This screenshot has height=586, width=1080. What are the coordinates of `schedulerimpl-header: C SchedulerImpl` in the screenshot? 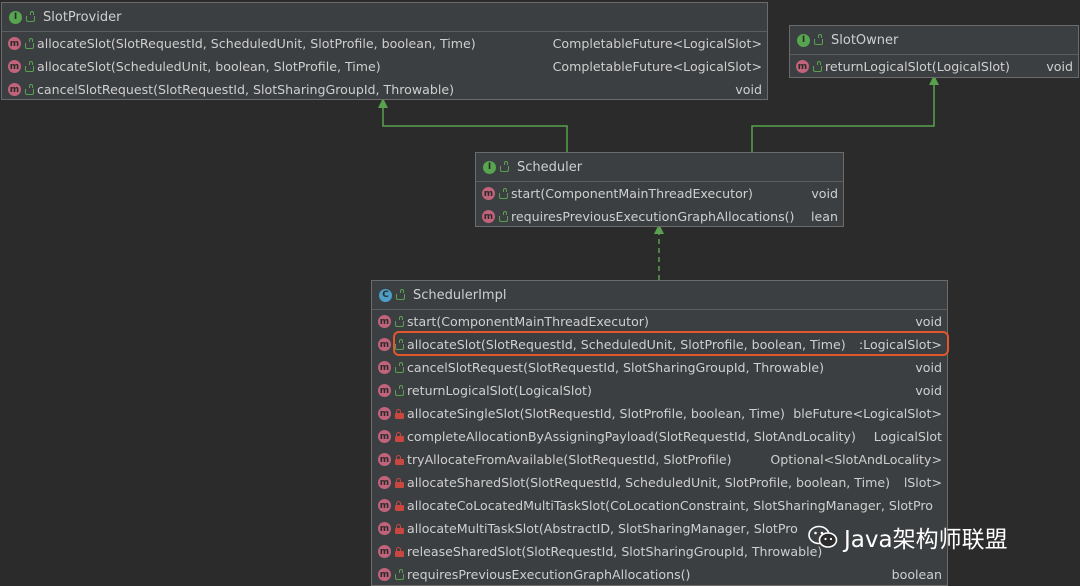 It's located at (659, 295).